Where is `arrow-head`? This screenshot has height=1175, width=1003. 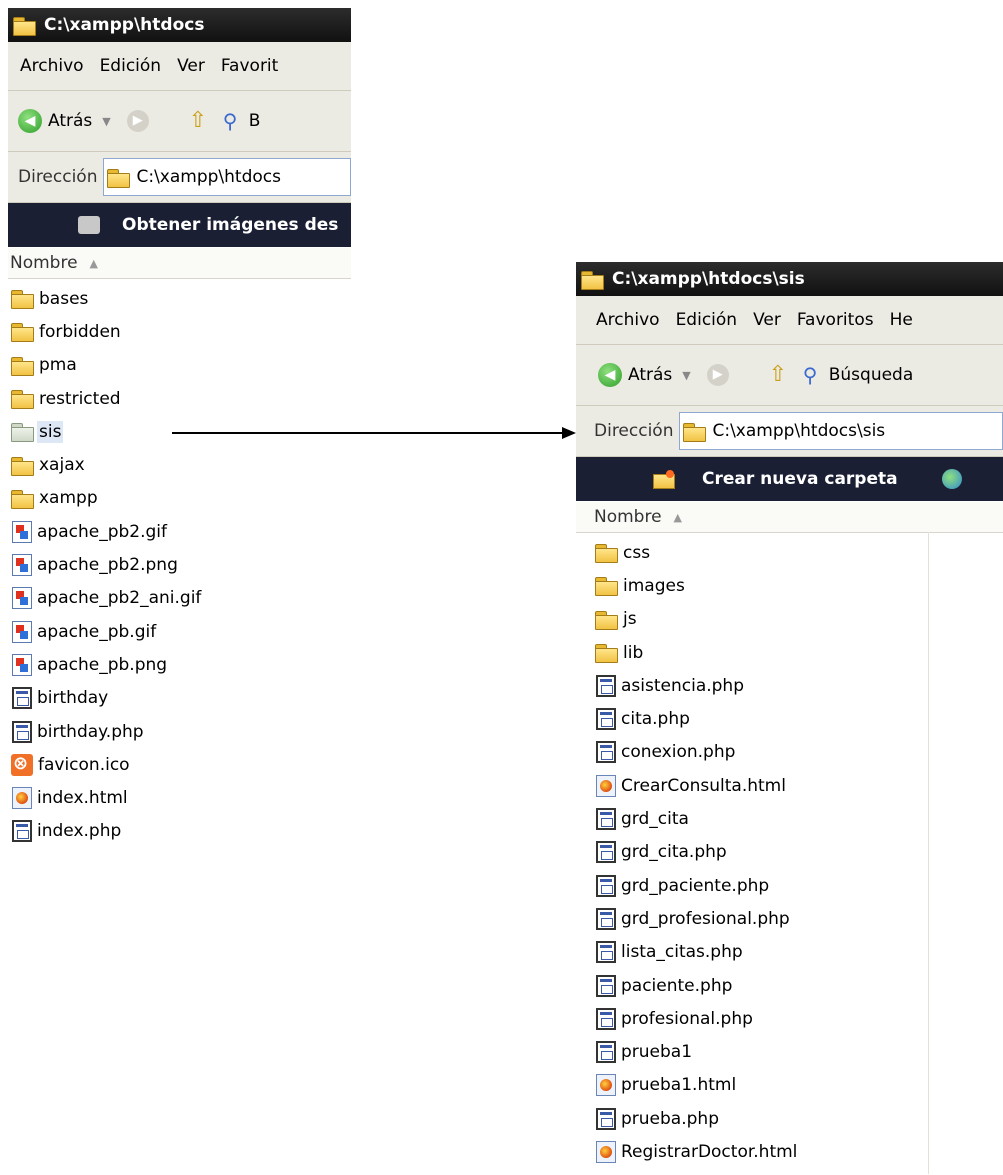
arrow-head is located at coordinates (569, 433).